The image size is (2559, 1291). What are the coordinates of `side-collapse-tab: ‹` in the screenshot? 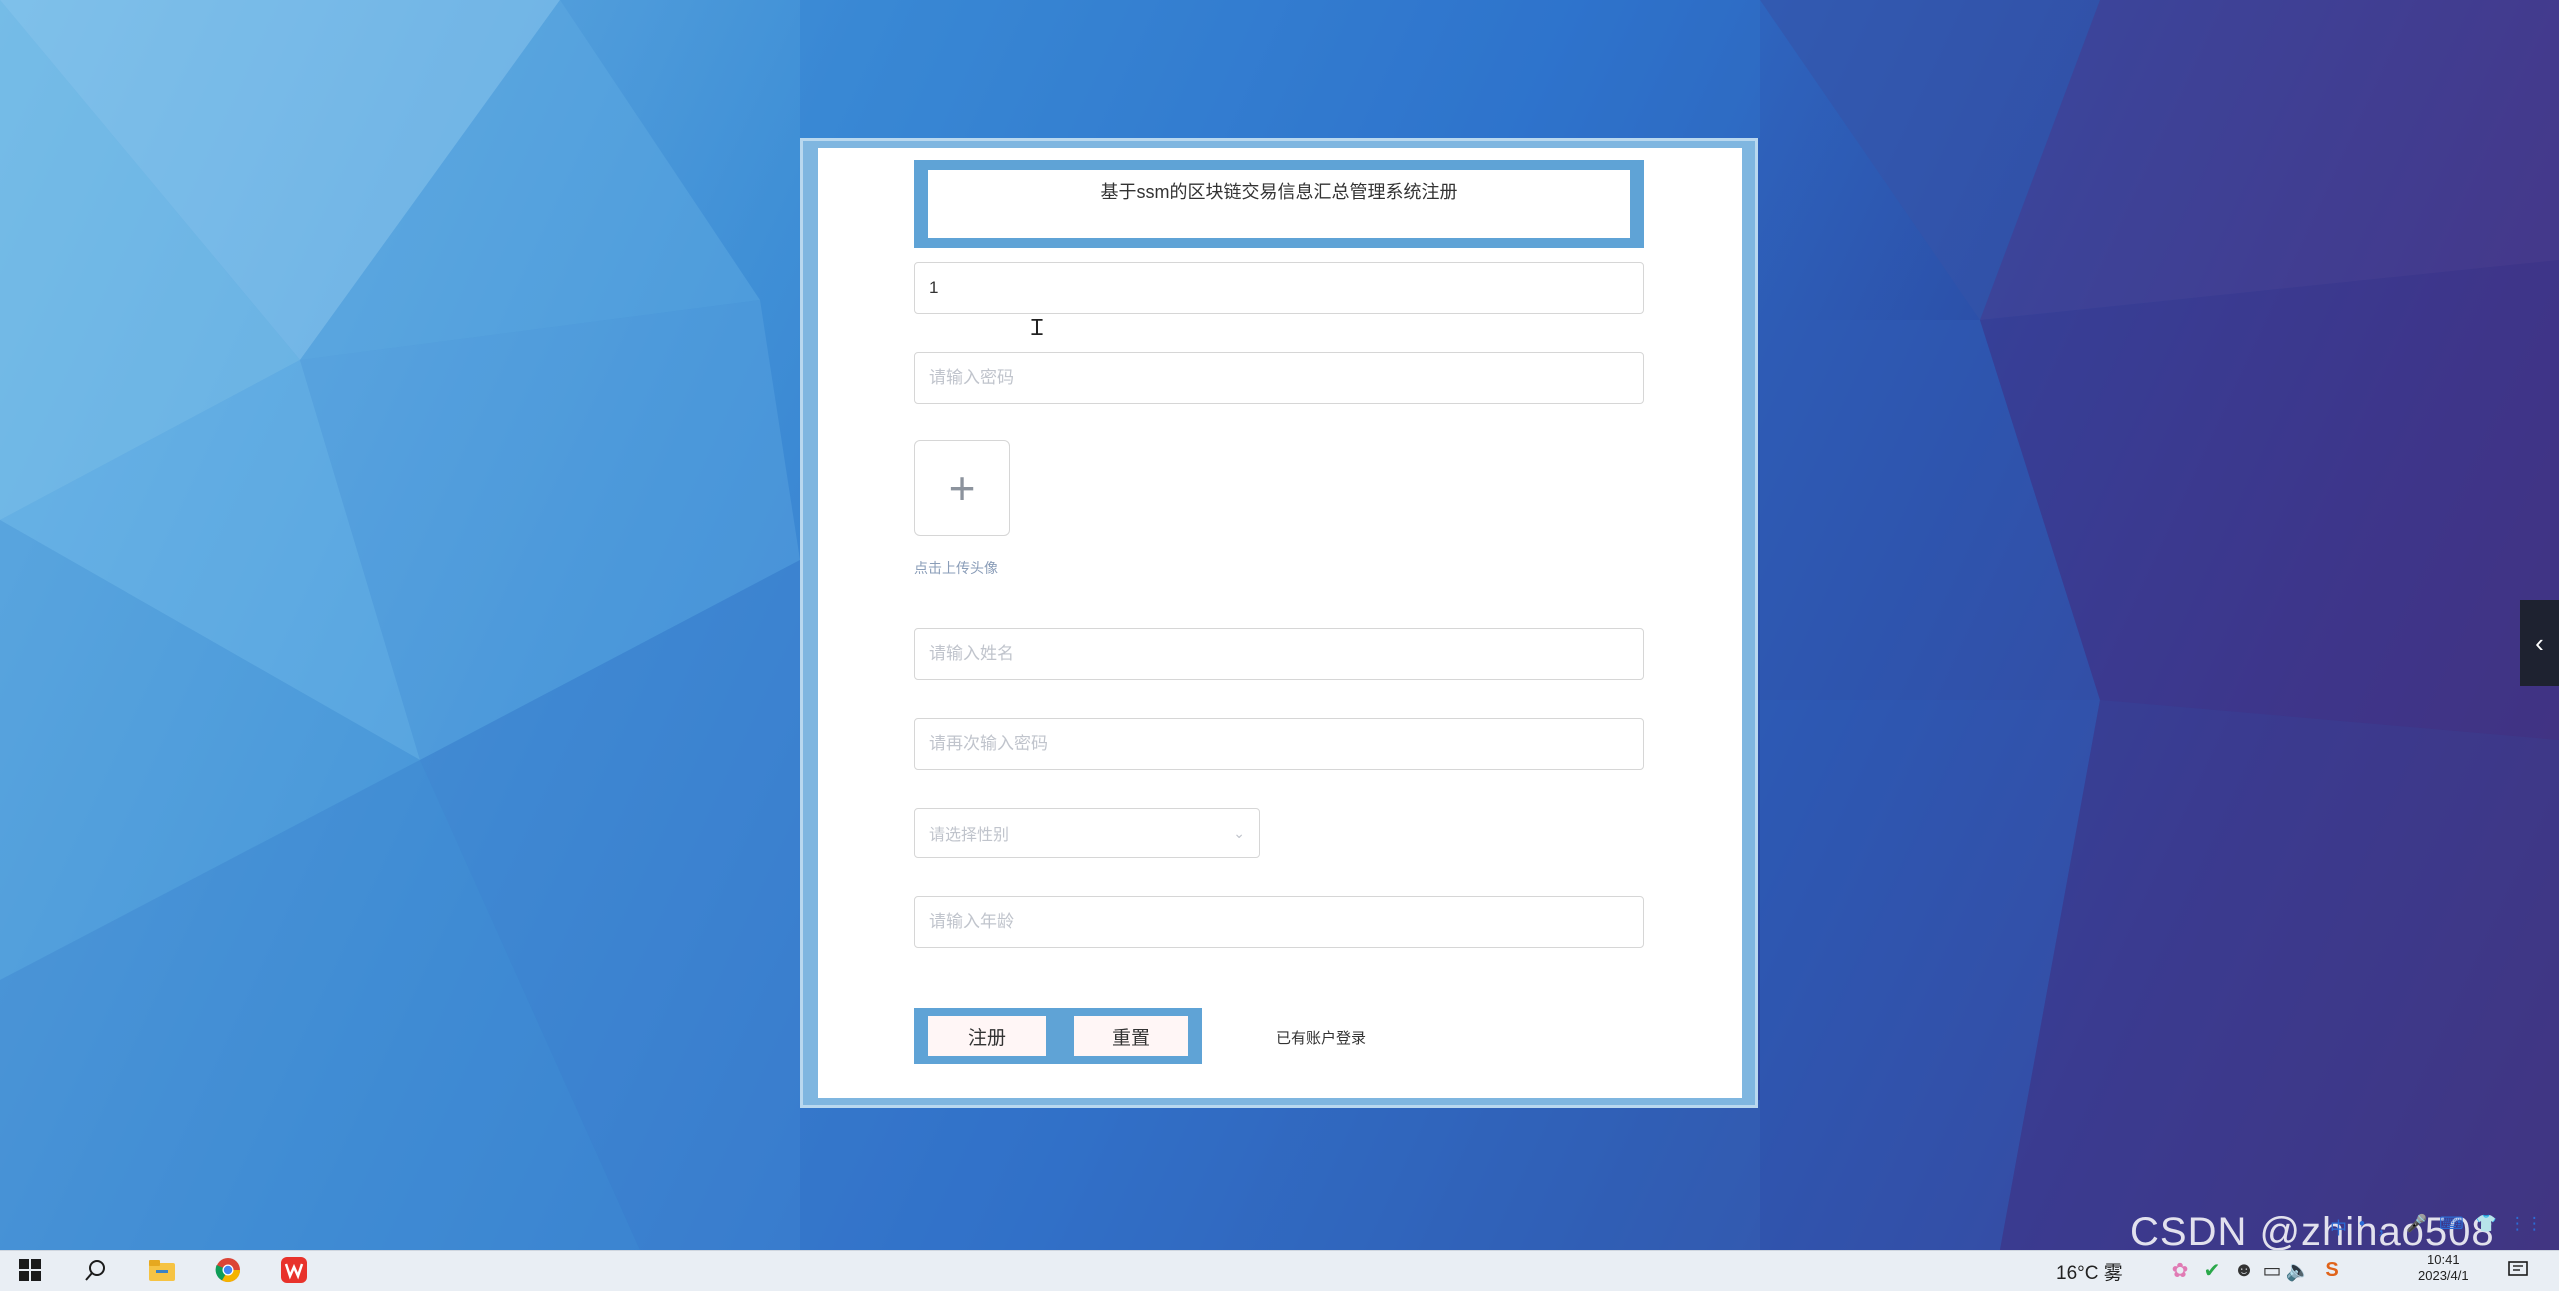 It's located at (2539, 643).